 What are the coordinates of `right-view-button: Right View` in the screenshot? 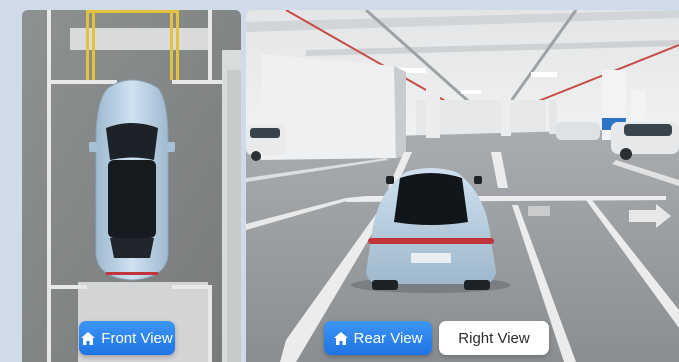 It's located at (494, 338).